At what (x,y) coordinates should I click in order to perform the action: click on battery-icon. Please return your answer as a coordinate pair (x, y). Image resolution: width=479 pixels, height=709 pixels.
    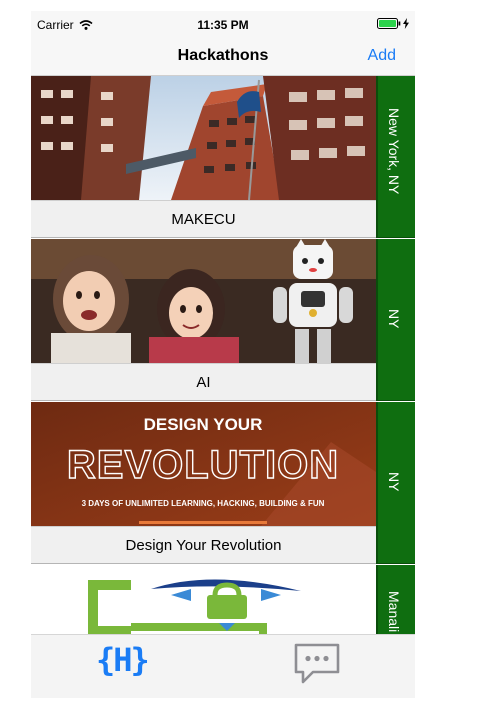
    Looking at the image, I should click on (389, 23).